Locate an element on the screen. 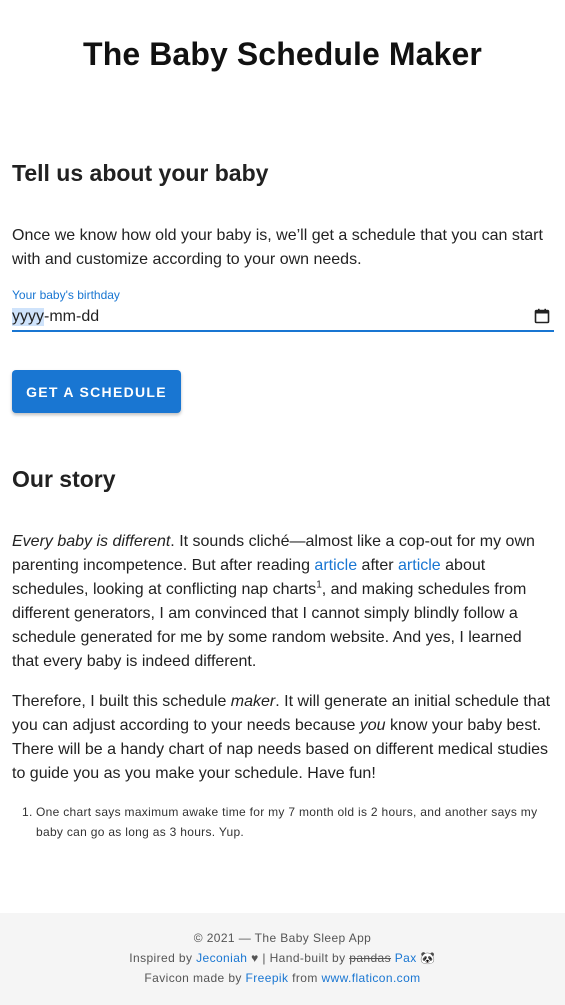 Image resolution: width=565 pixels, height=1005 pixels. footer-copyright: © 2021 — The Baby Sleep App is located at coordinates (282, 938).